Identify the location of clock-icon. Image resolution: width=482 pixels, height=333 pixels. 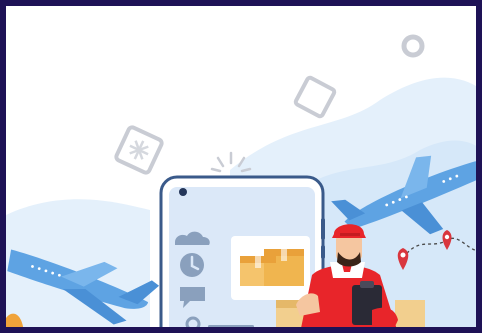
(192, 265).